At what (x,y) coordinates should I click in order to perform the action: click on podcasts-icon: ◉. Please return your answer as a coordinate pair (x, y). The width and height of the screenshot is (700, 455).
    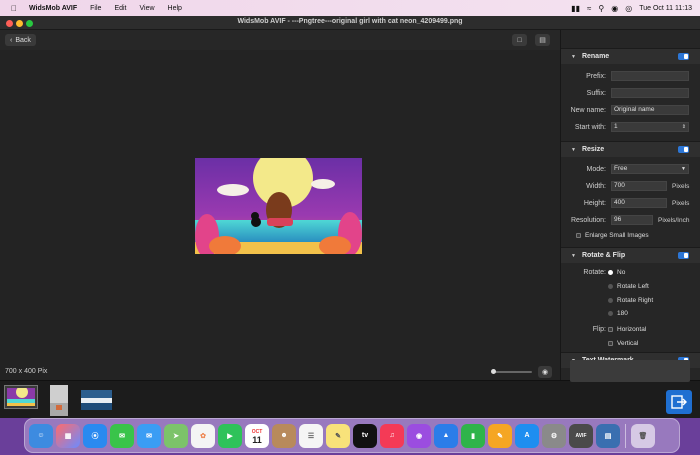
    Looking at the image, I should click on (419, 435).